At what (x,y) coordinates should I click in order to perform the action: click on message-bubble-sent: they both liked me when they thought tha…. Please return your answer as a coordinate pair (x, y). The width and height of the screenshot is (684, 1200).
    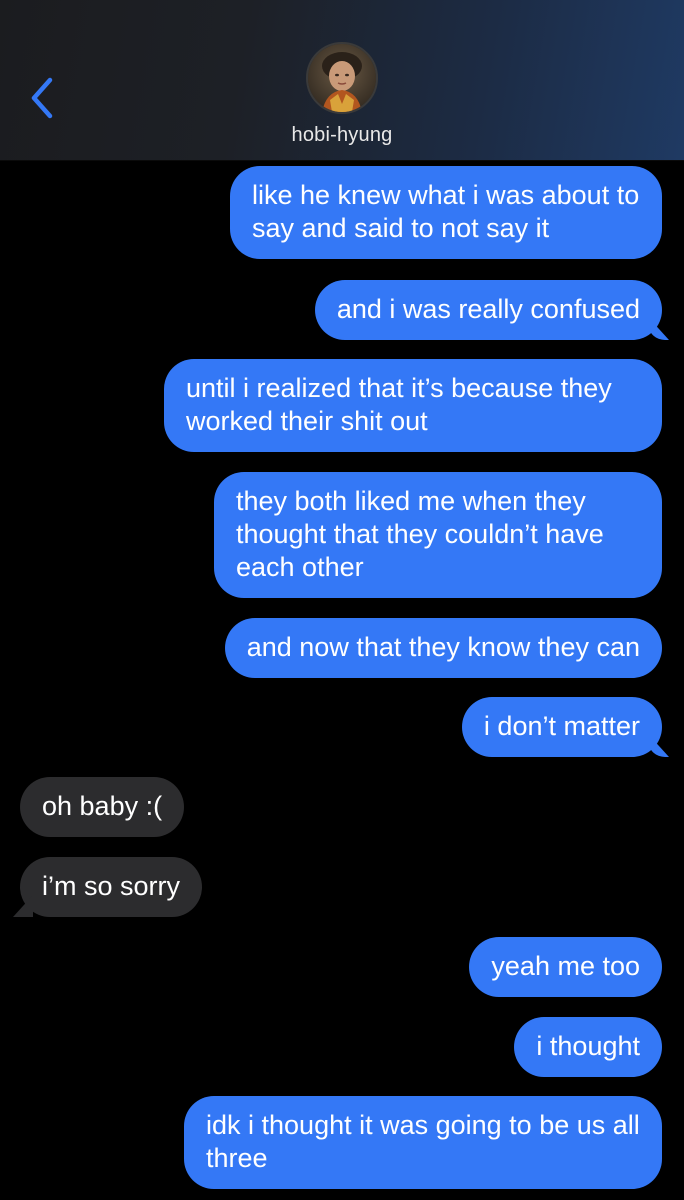
    Looking at the image, I should click on (438, 535).